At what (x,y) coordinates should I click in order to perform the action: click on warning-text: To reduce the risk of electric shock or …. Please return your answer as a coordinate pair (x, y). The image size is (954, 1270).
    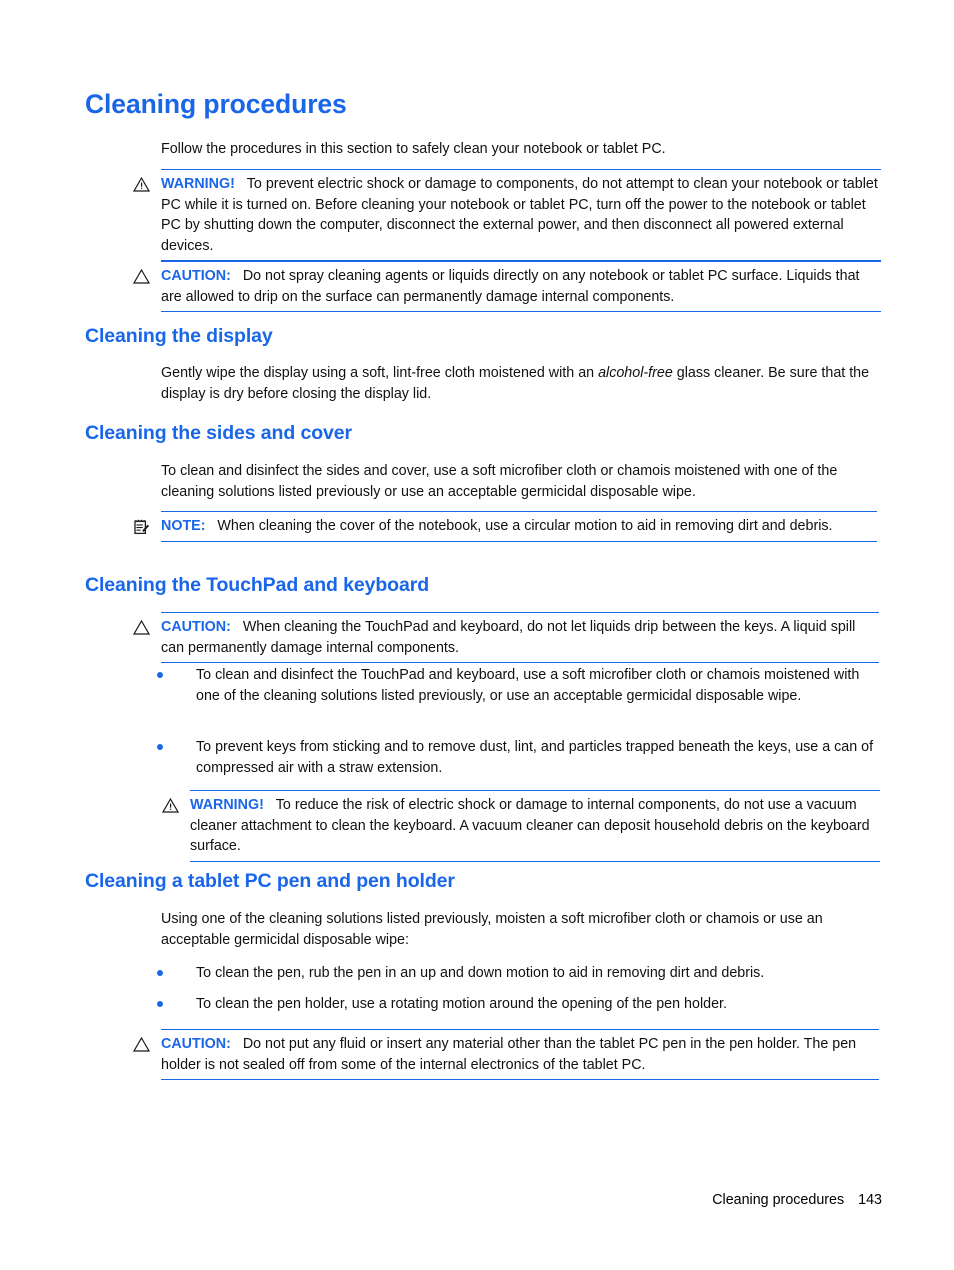
    Looking at the image, I should click on (530, 825).